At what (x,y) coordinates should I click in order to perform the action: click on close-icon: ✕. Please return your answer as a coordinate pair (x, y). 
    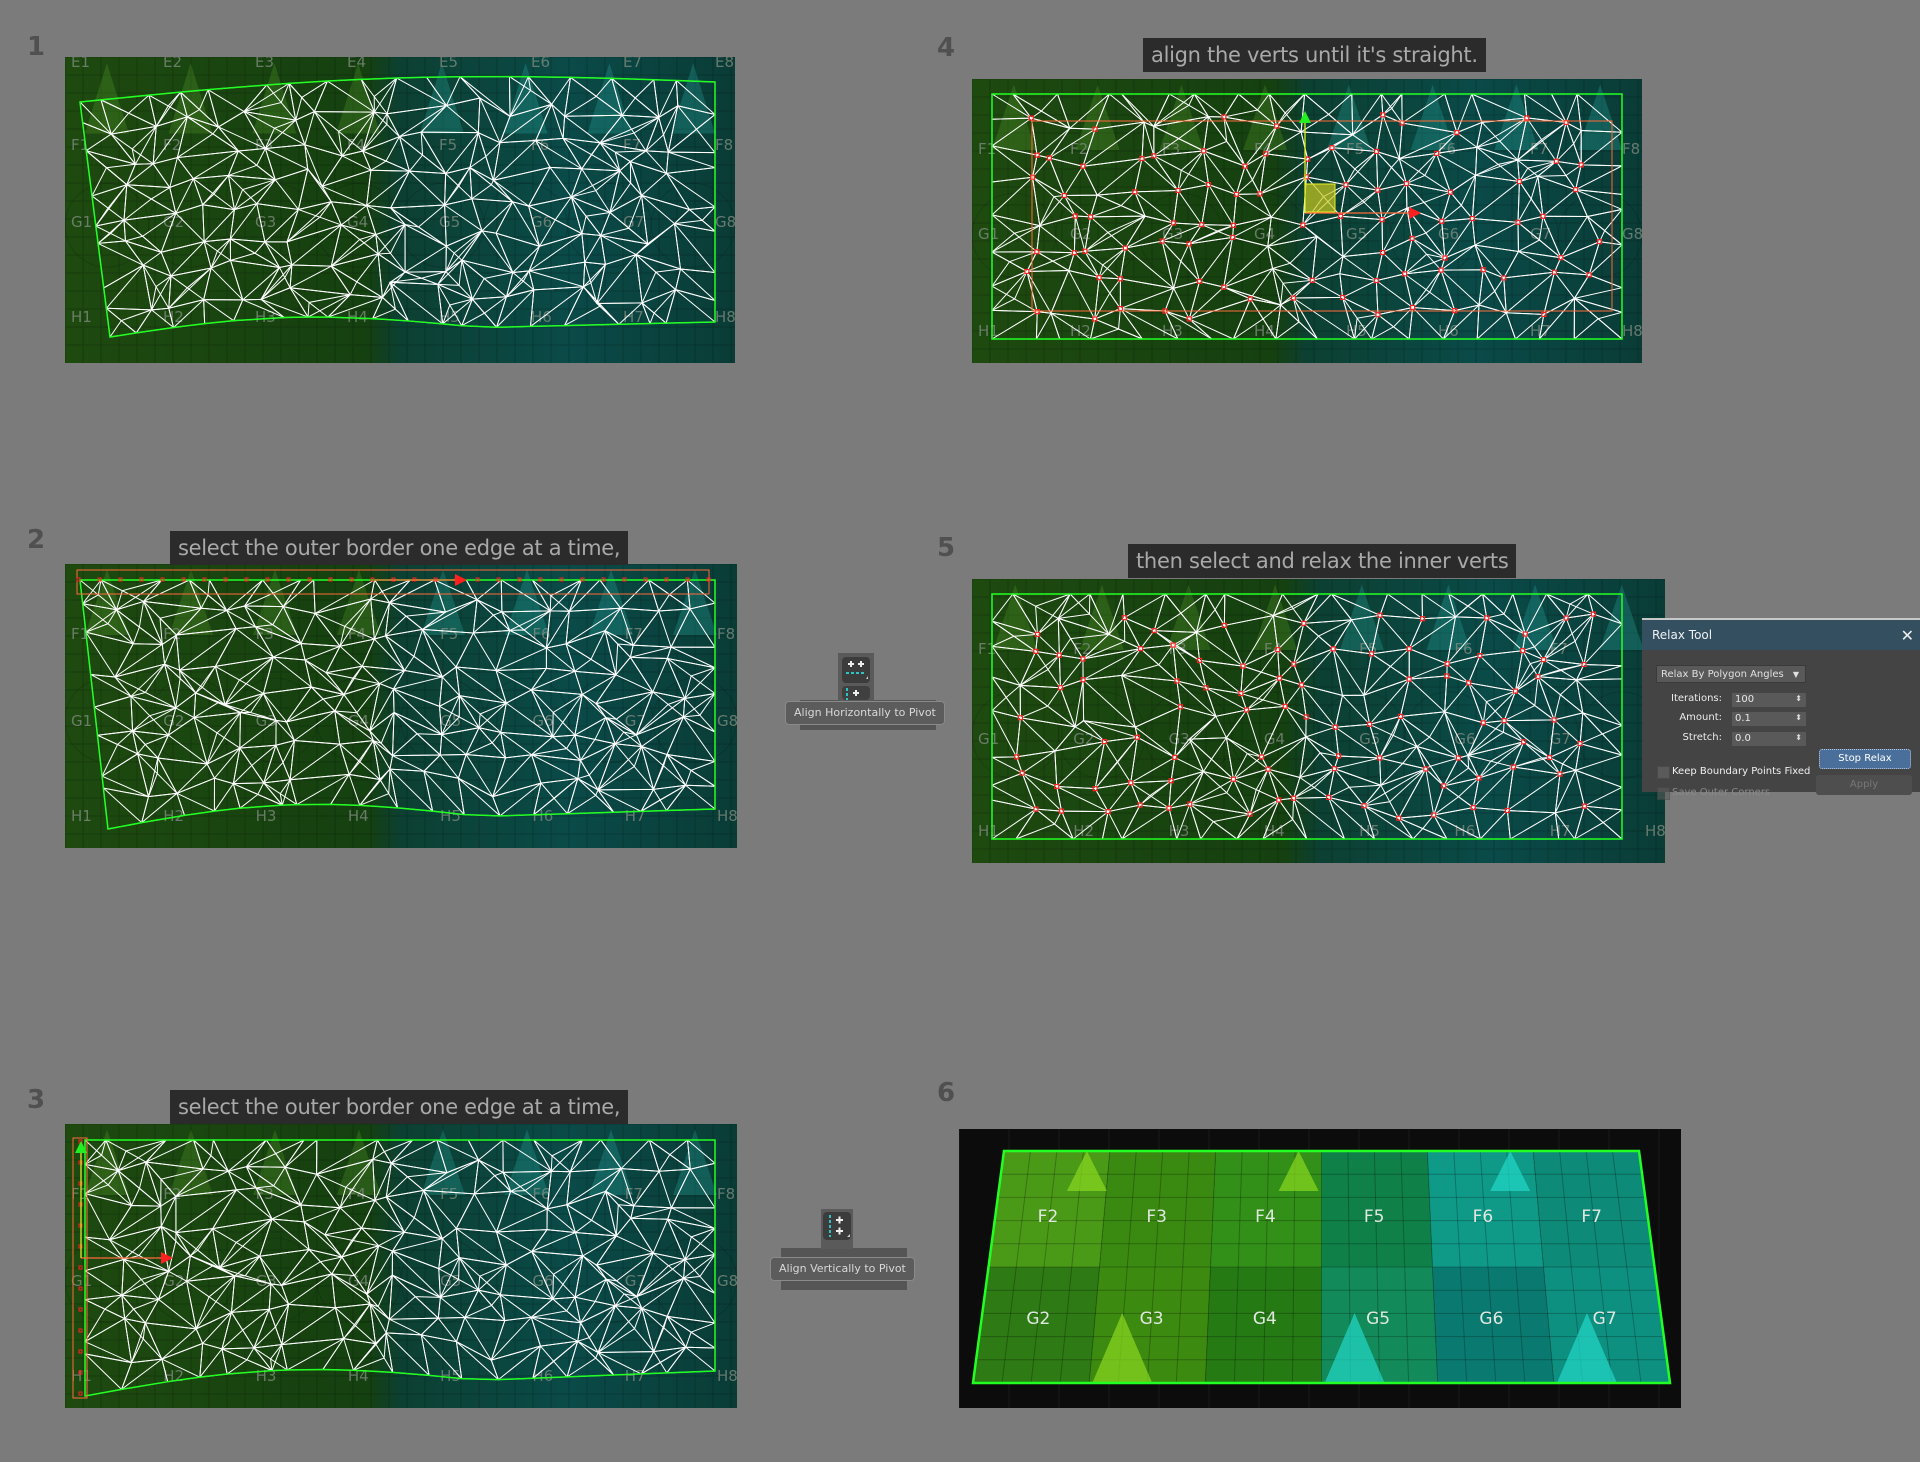
    Looking at the image, I should click on (1907, 635).